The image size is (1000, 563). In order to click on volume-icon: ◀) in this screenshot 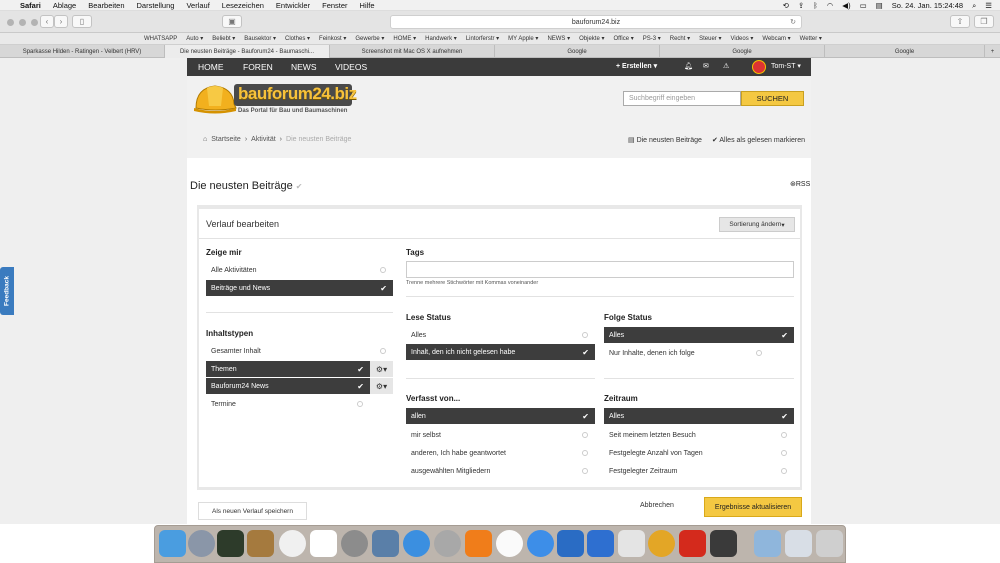, I will do `click(846, 5)`.